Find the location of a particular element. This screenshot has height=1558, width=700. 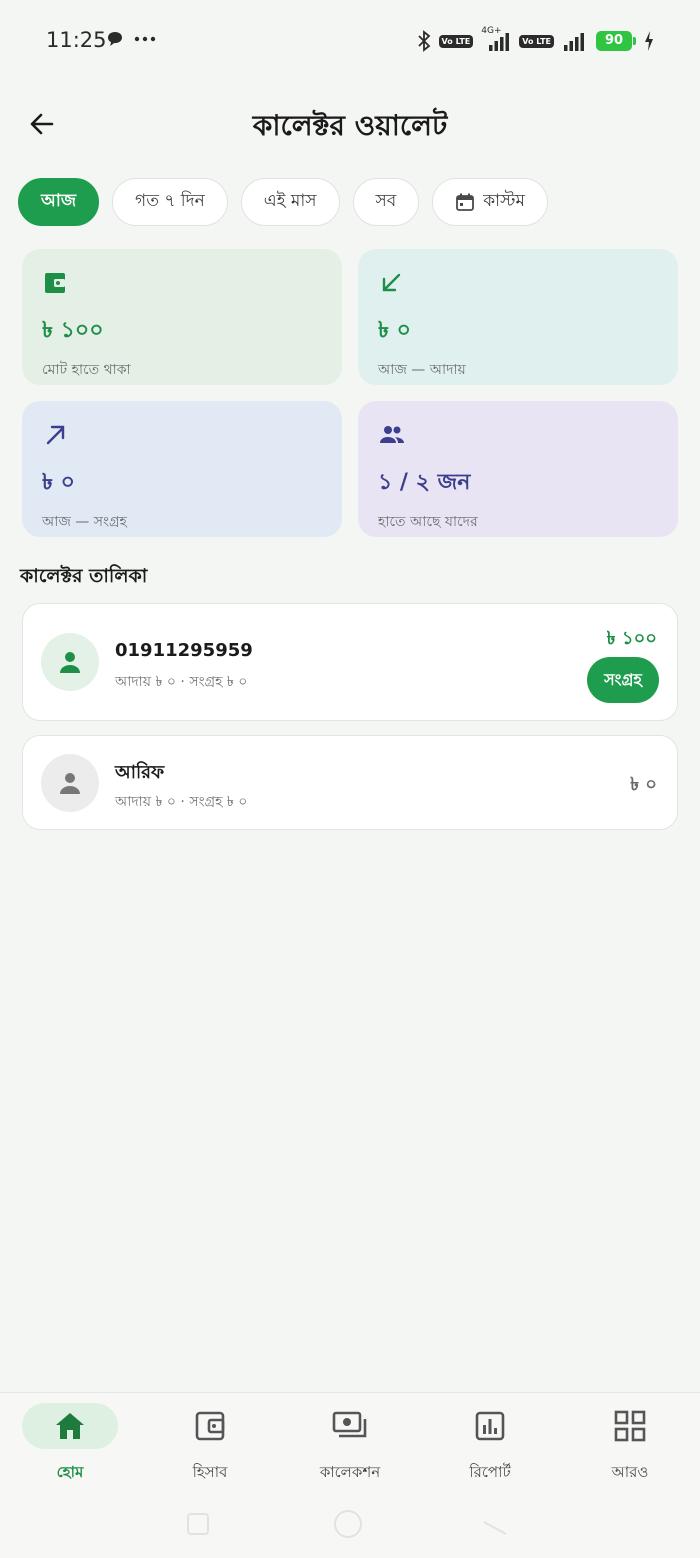

page-title: কালেক্টর ওয়ালেট is located at coordinates (350, 125).